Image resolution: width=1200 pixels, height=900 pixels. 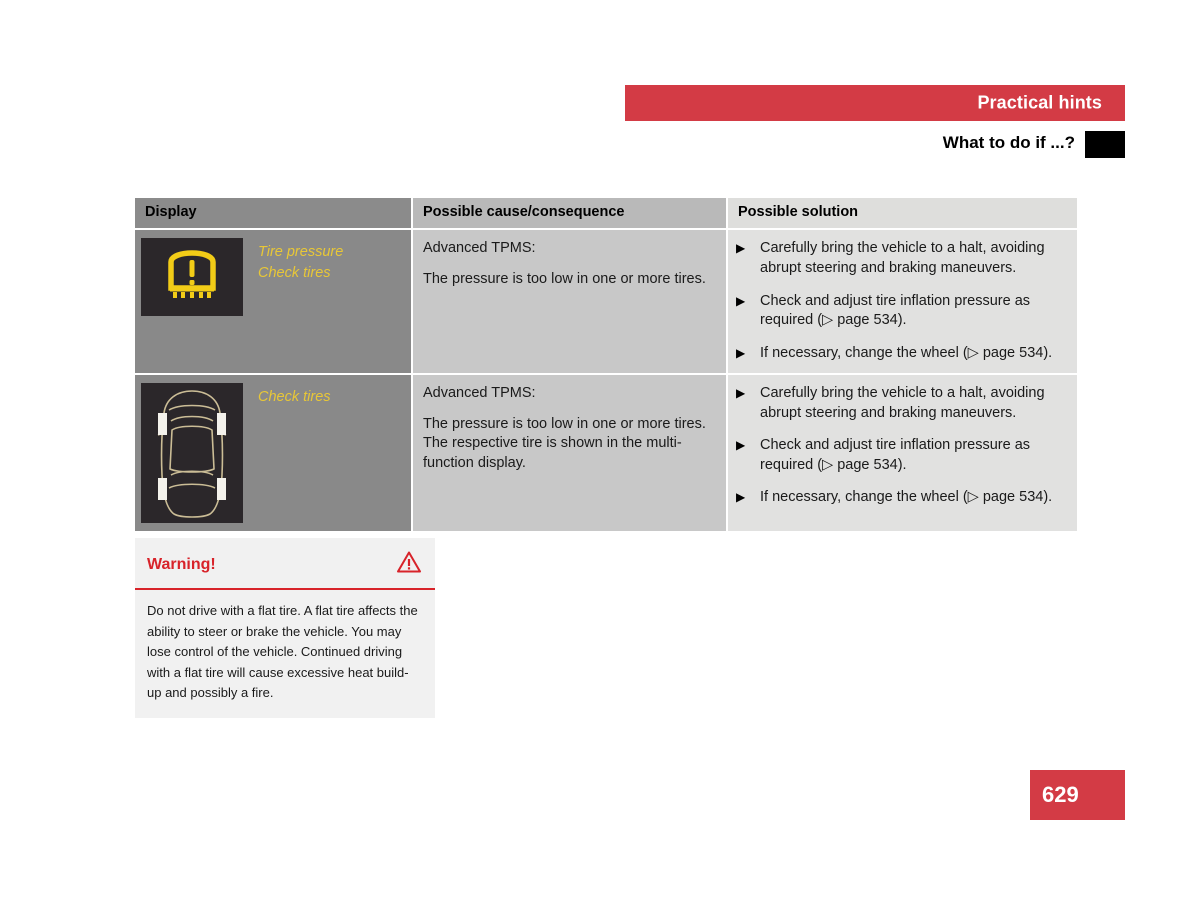 I want to click on column-header-cause: Possible cause/consequence, so click(x=568, y=213).